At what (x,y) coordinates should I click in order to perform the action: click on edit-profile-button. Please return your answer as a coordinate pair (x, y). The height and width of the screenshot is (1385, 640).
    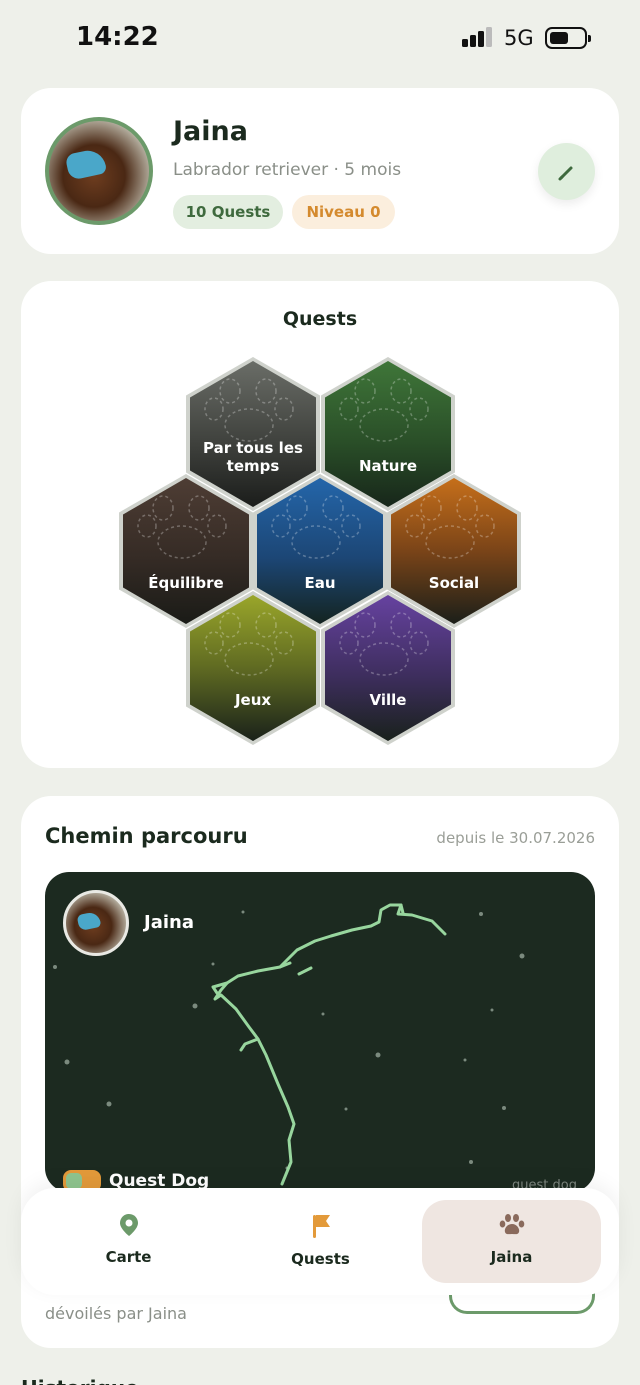
    Looking at the image, I should click on (566, 171).